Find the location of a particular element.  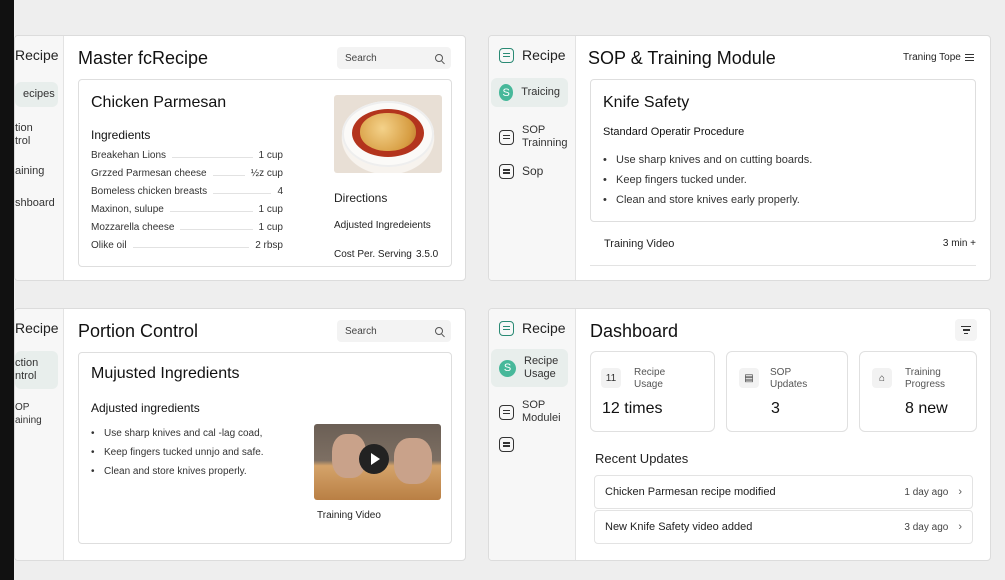

sidebar-item-tracing: S Traicing is located at coordinates (529, 92).